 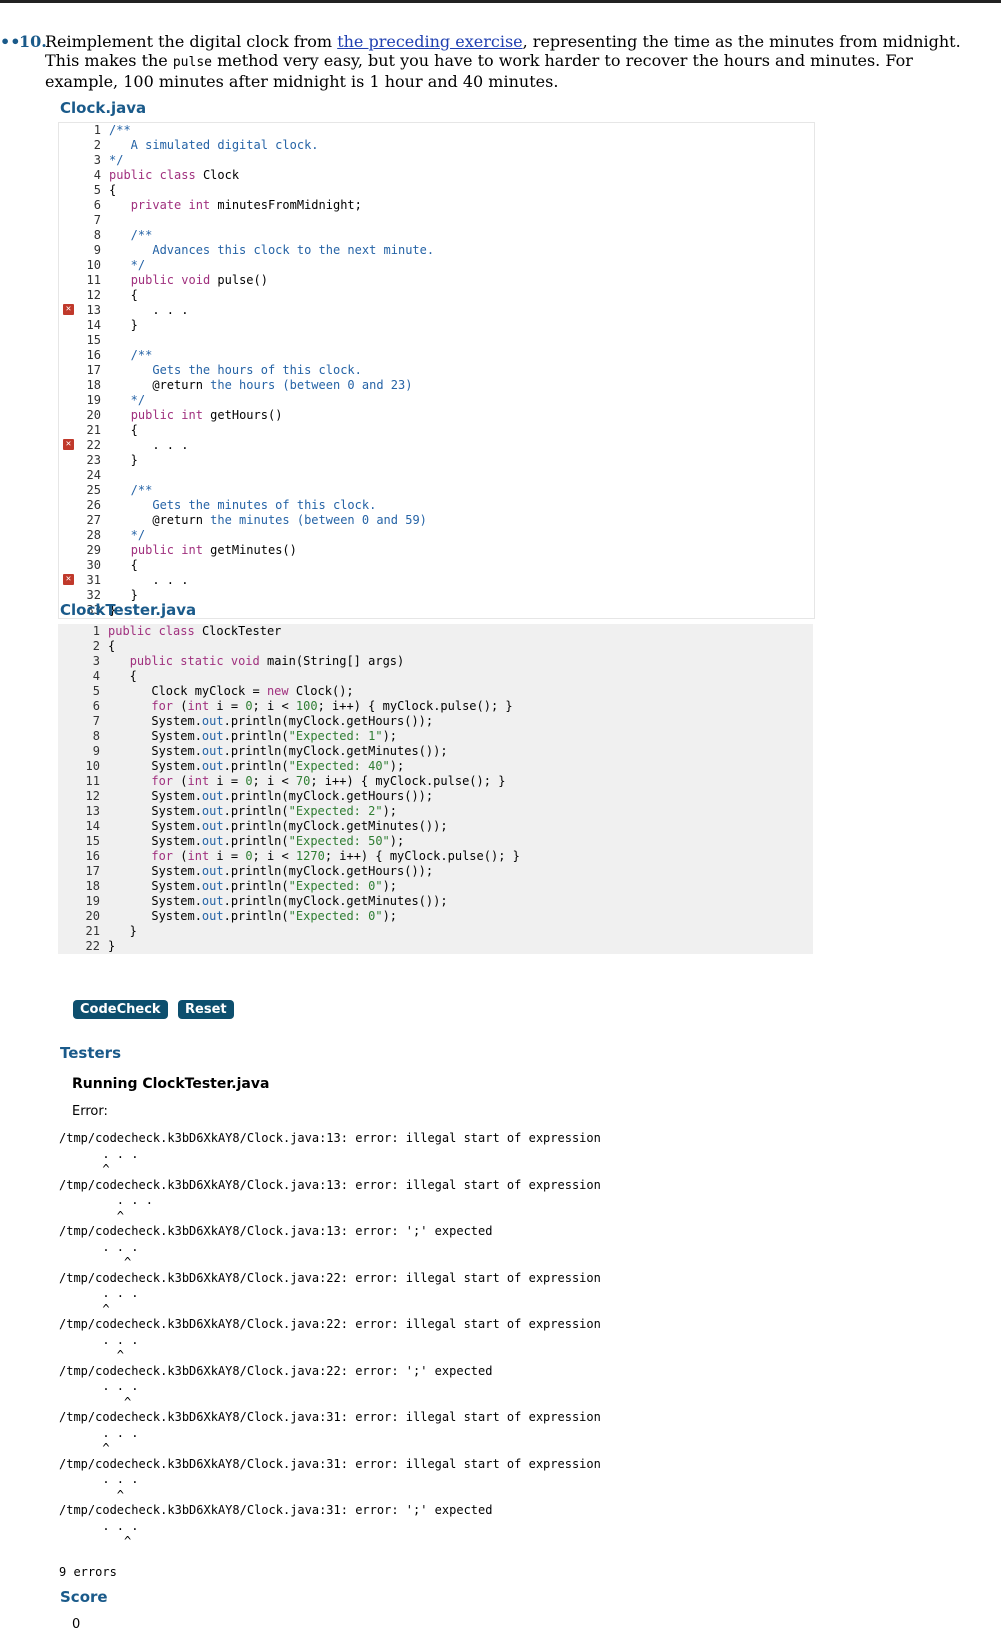 I want to click on code-token: . . ., so click(x=149, y=445).